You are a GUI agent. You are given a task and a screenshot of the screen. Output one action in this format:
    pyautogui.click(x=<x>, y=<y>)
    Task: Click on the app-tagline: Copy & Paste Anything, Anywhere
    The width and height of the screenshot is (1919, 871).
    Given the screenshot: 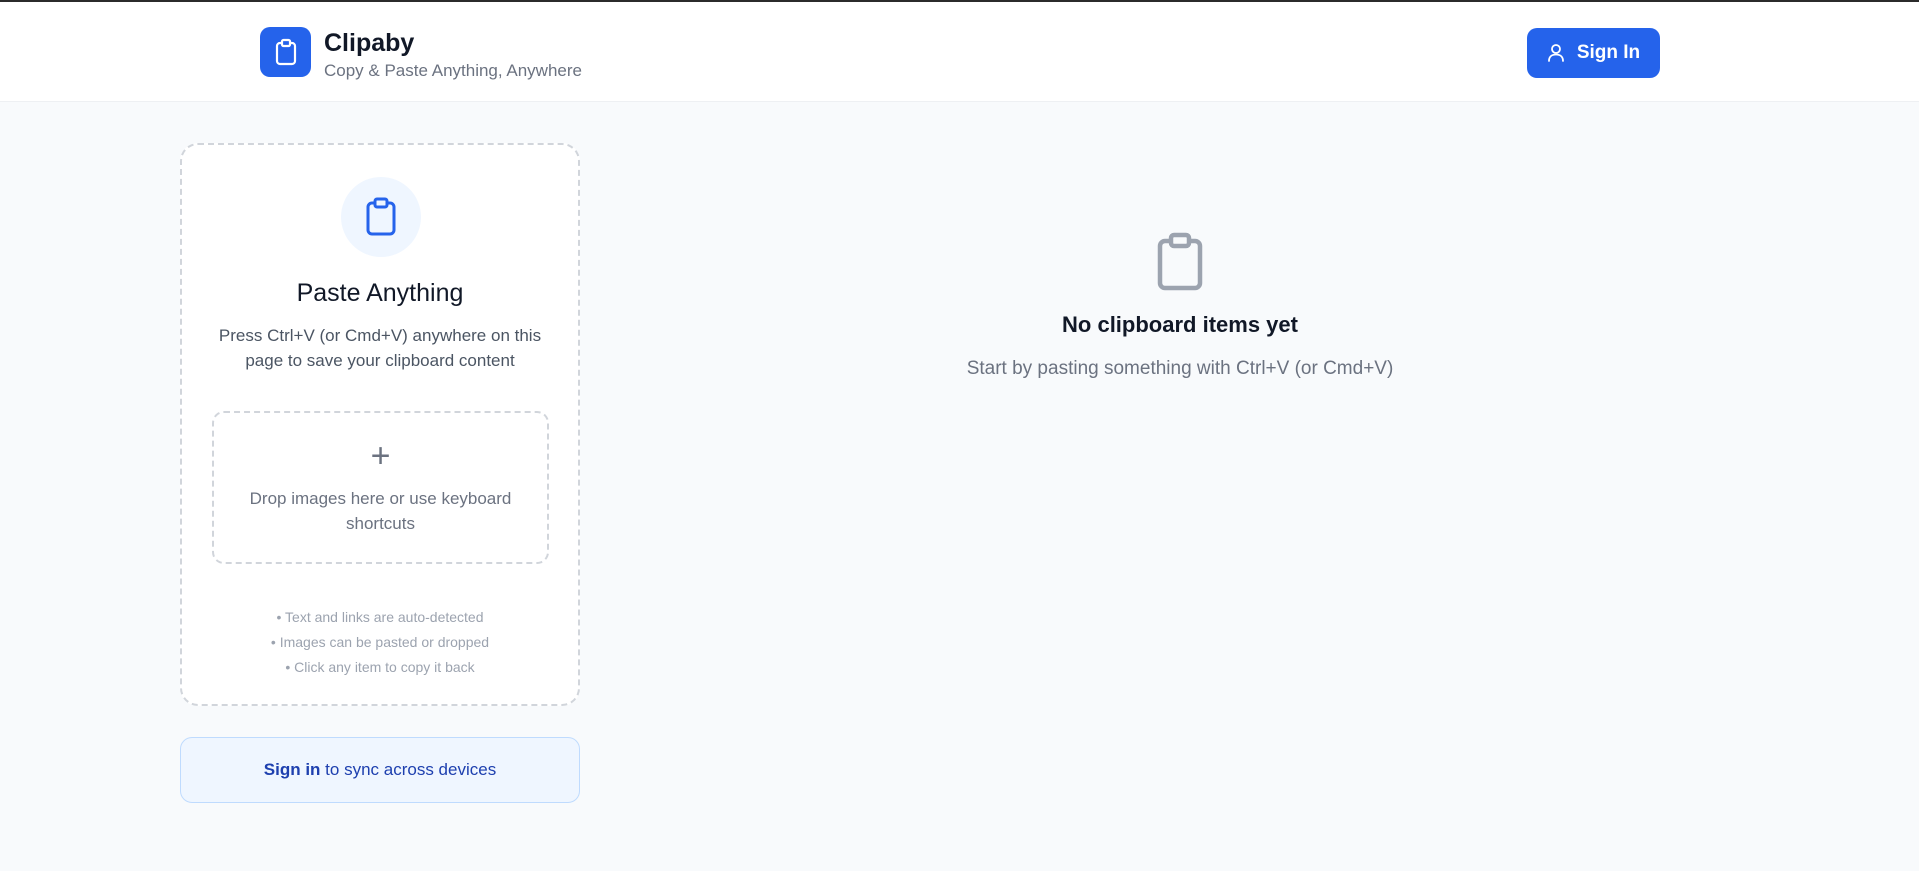 What is the action you would take?
    pyautogui.click(x=453, y=70)
    